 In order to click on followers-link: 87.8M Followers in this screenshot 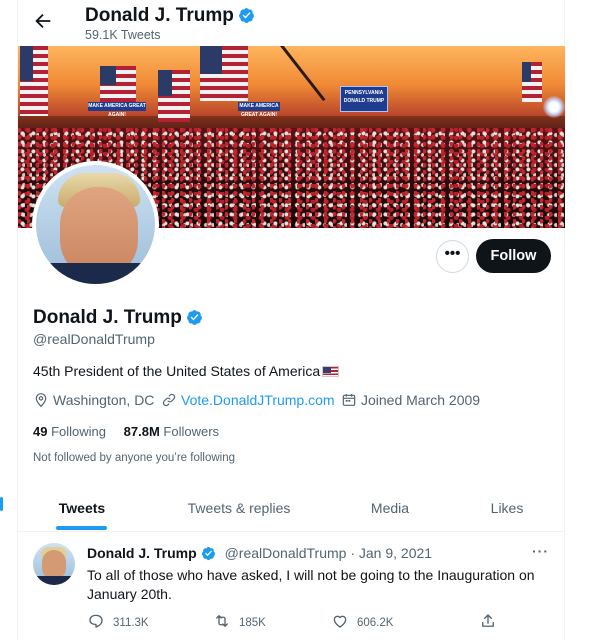, I will do `click(171, 431)`.